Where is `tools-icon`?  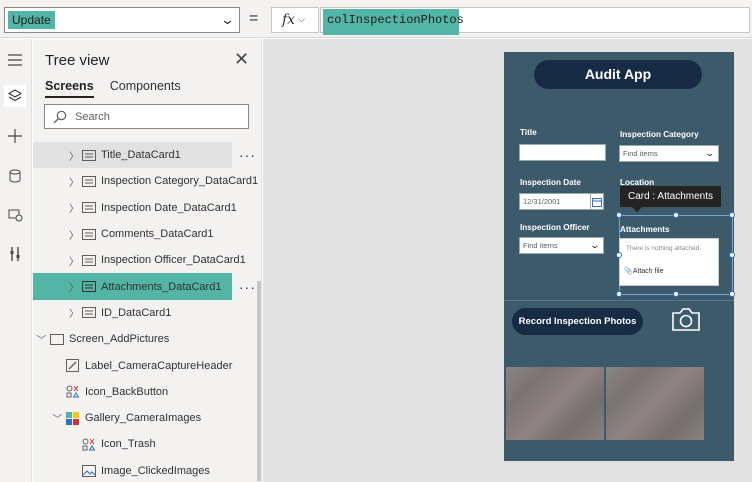
tools-icon is located at coordinates (15, 254).